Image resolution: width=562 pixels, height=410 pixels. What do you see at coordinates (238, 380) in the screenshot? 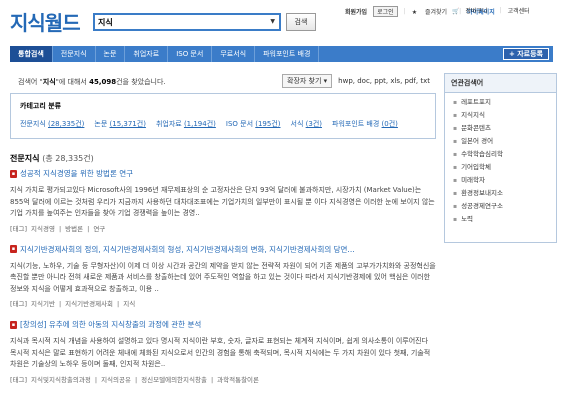
I see `tag: 과학적통찰이론` at bounding box center [238, 380].